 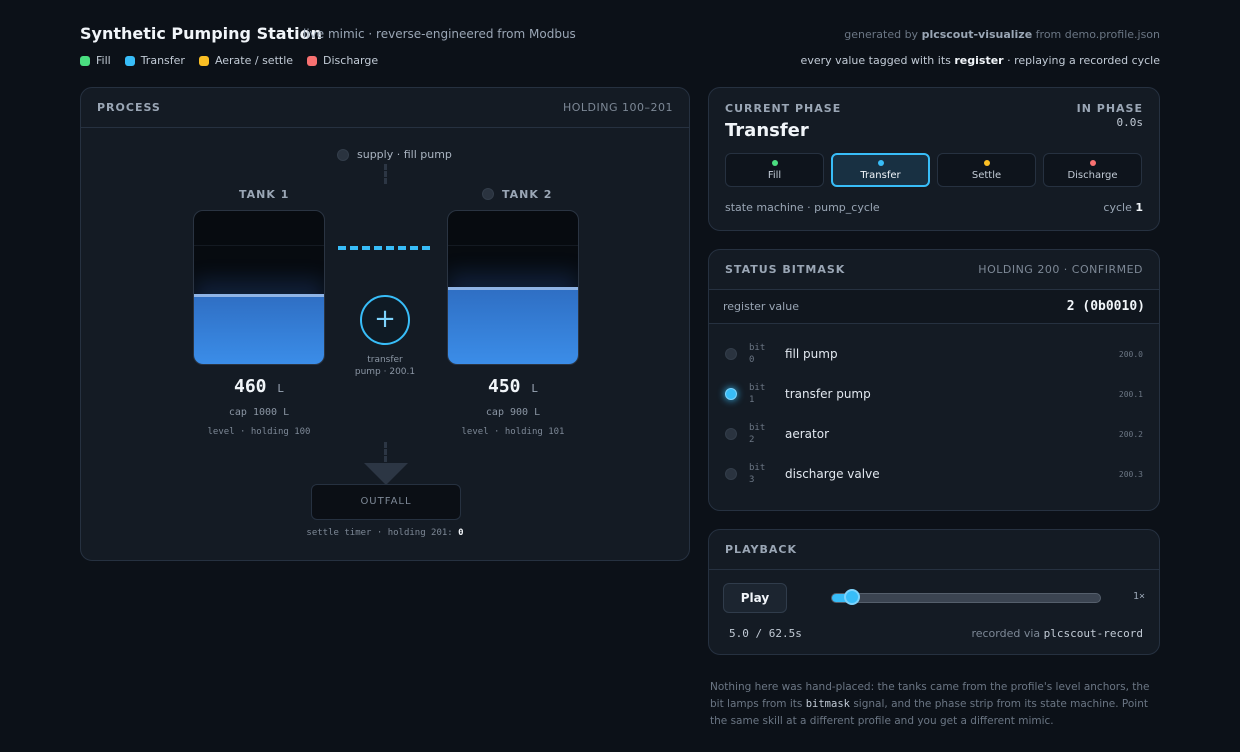 I want to click on phase-step-fill: Fill, so click(x=774, y=170).